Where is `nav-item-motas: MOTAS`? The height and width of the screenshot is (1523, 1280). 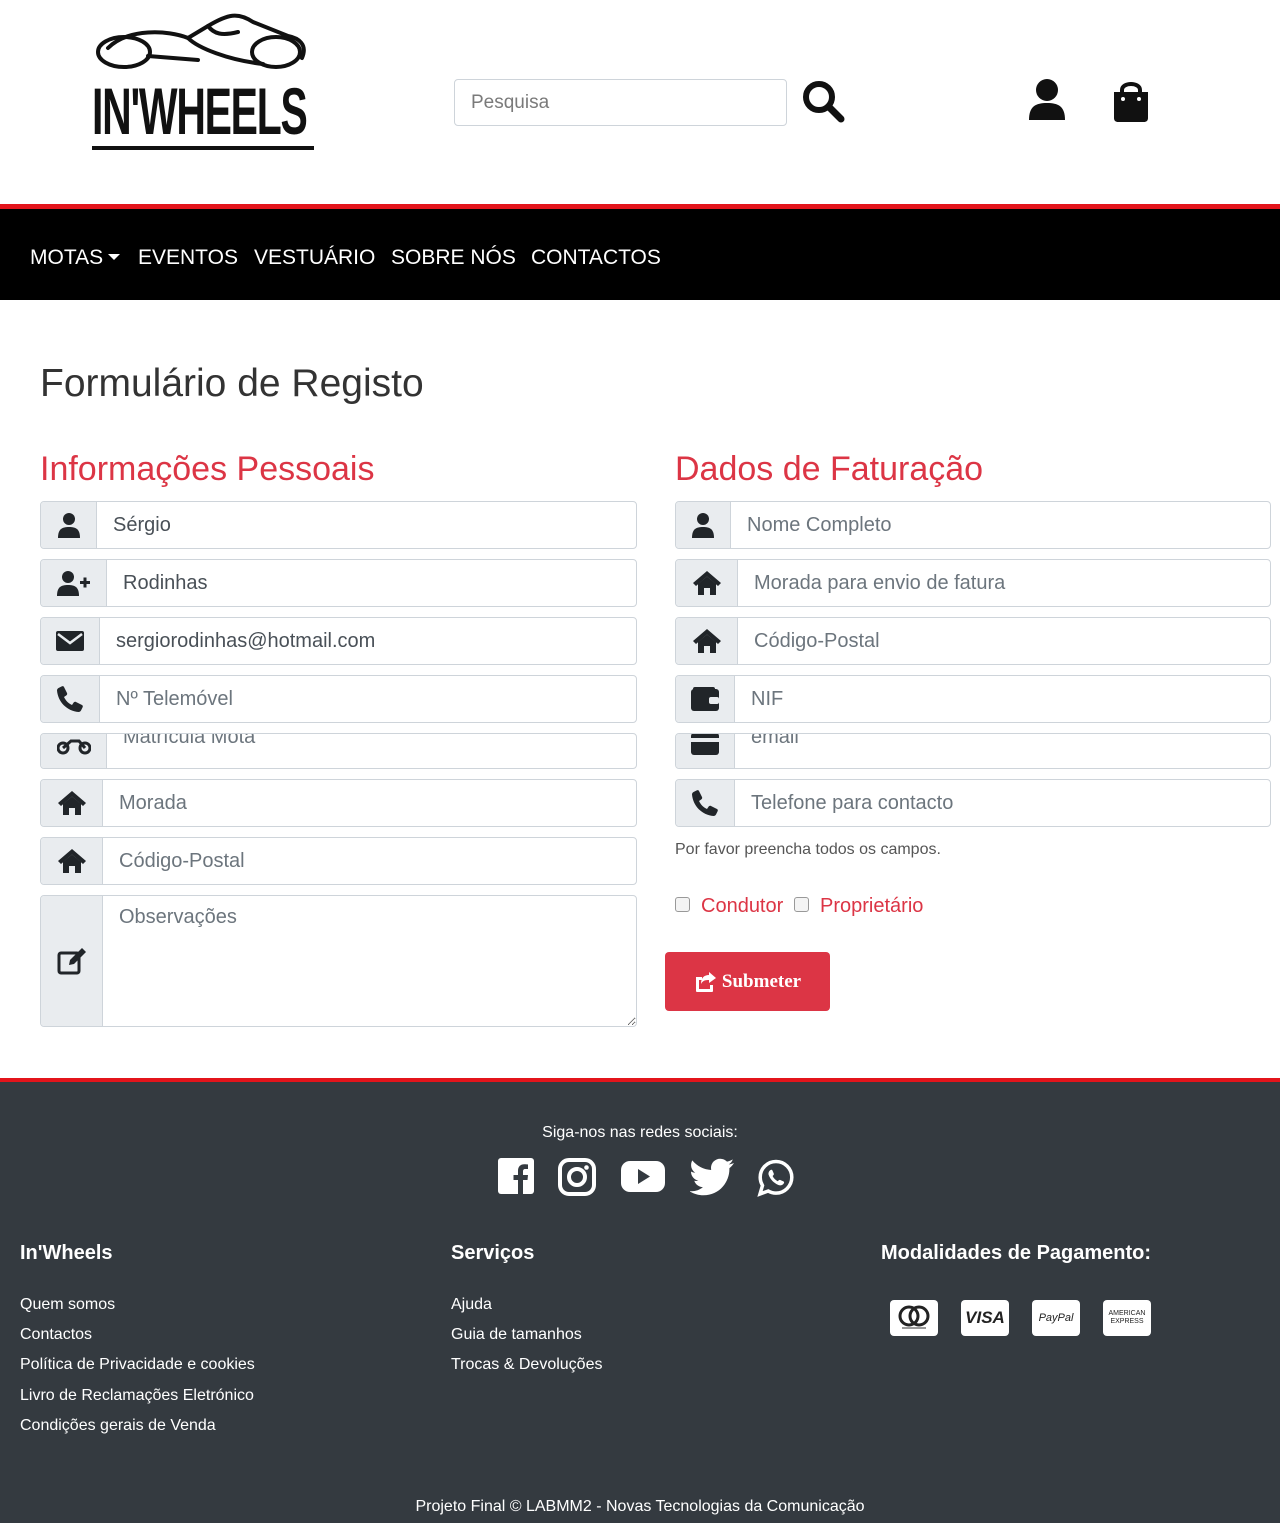
nav-item-motas: MOTAS is located at coordinates (75, 258).